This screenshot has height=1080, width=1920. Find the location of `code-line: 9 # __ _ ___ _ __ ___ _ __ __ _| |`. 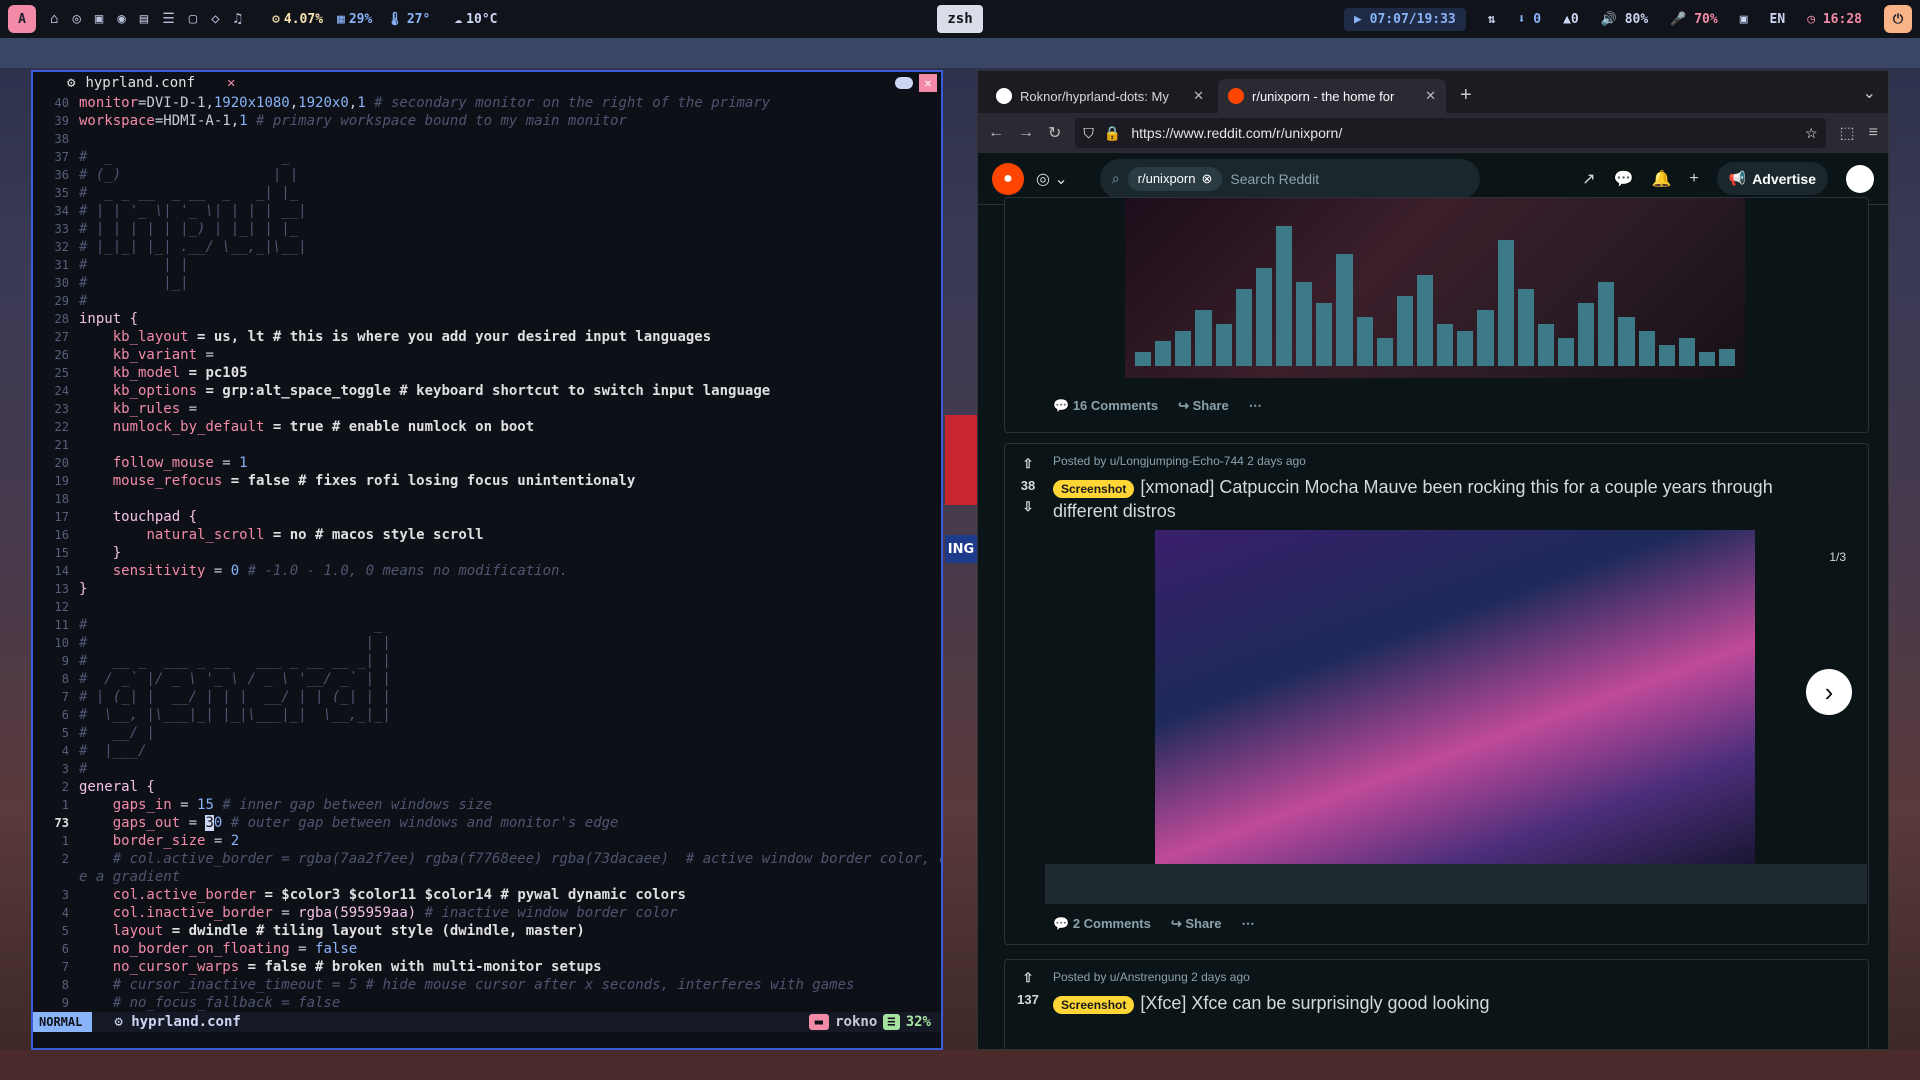

code-line: 9 # __ _ ___ _ __ ___ _ __ __ _| | is located at coordinates (487, 661).